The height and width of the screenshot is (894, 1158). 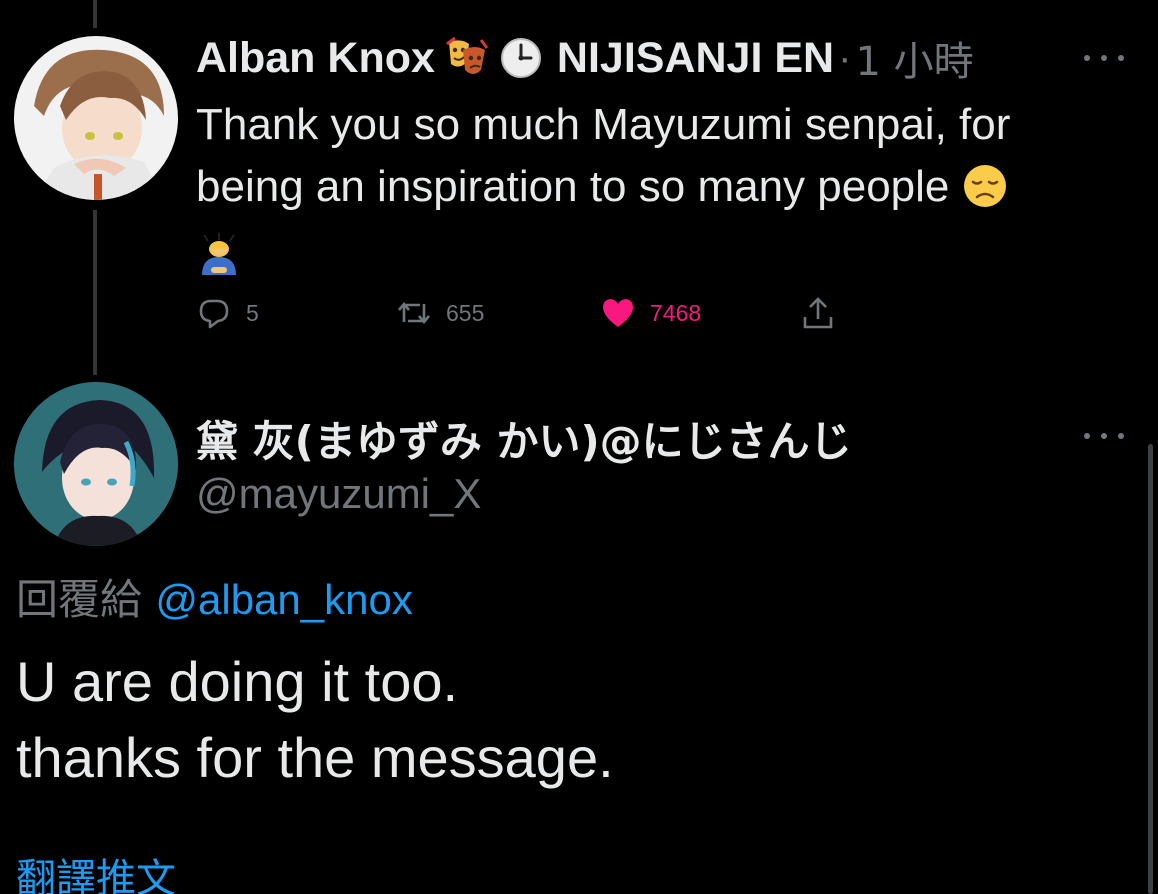 I want to click on share-button, so click(x=818, y=313).